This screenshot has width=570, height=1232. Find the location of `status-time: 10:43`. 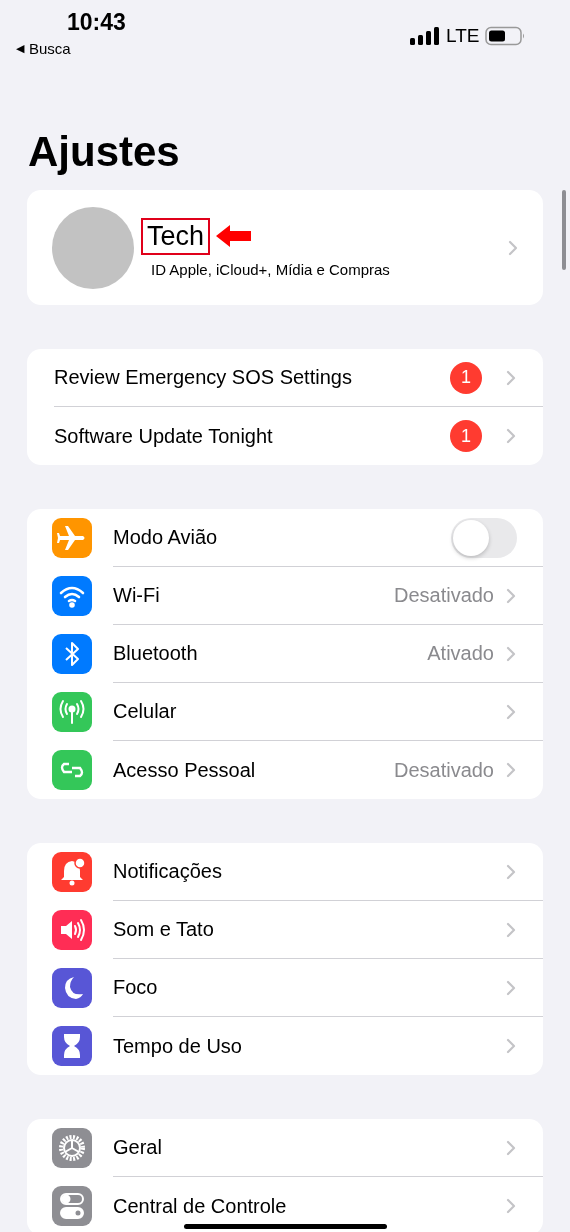

status-time: 10:43 is located at coordinates (96, 22).